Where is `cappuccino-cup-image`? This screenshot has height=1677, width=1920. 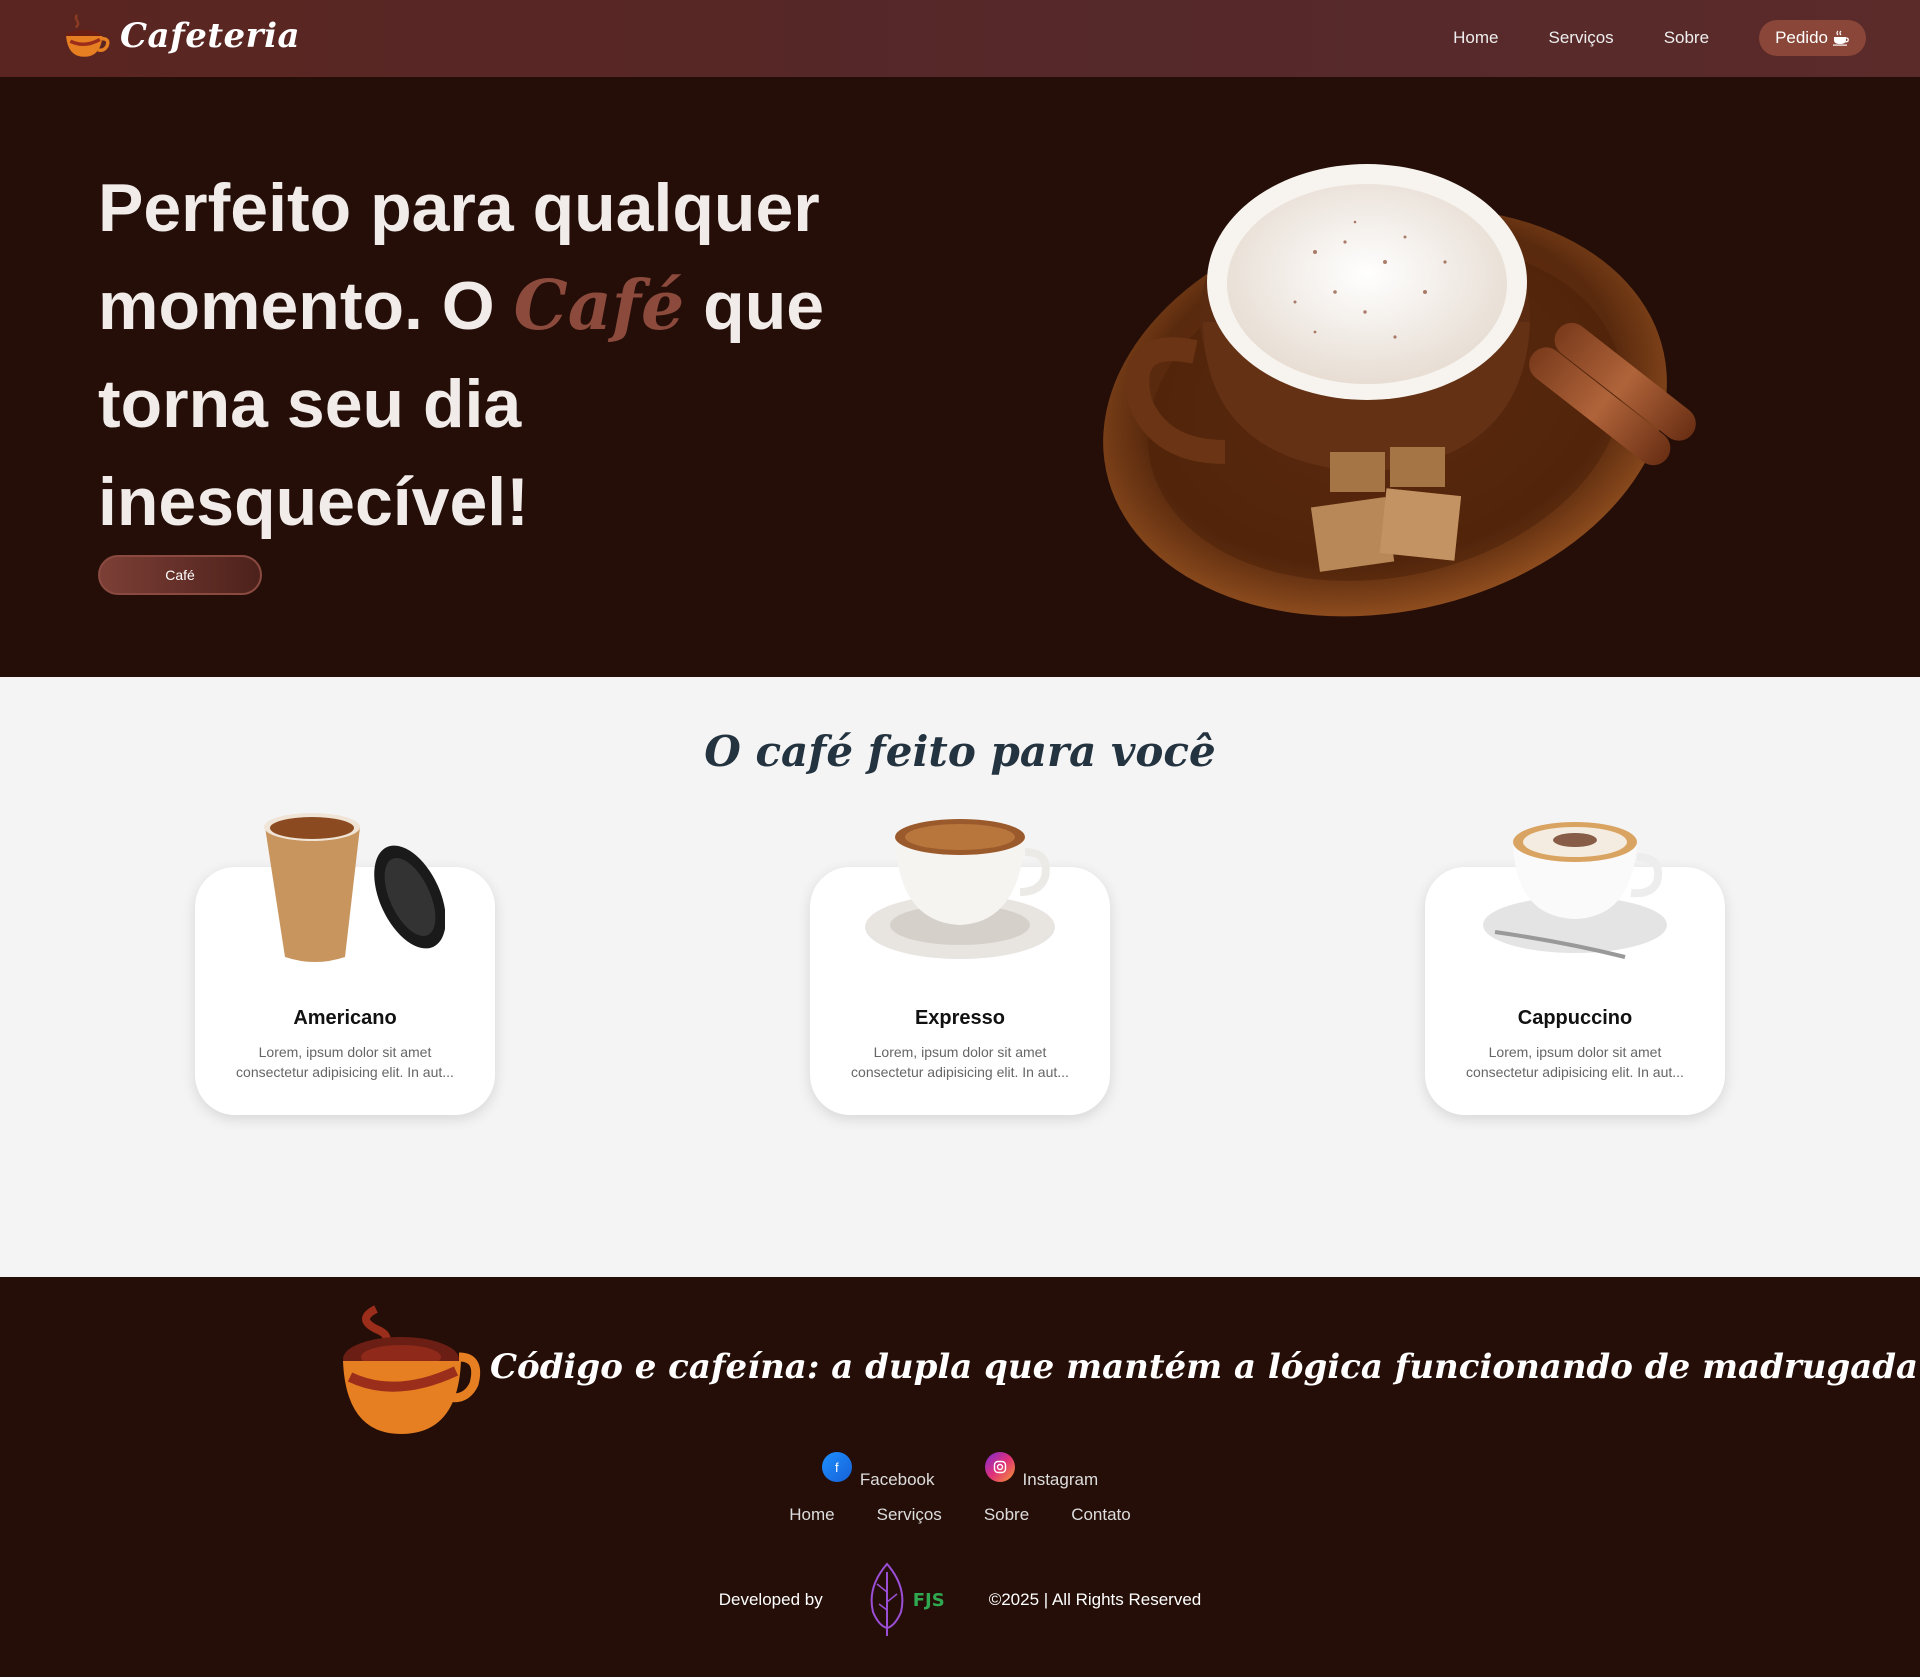 cappuccino-cup-image is located at coordinates (1399, 390).